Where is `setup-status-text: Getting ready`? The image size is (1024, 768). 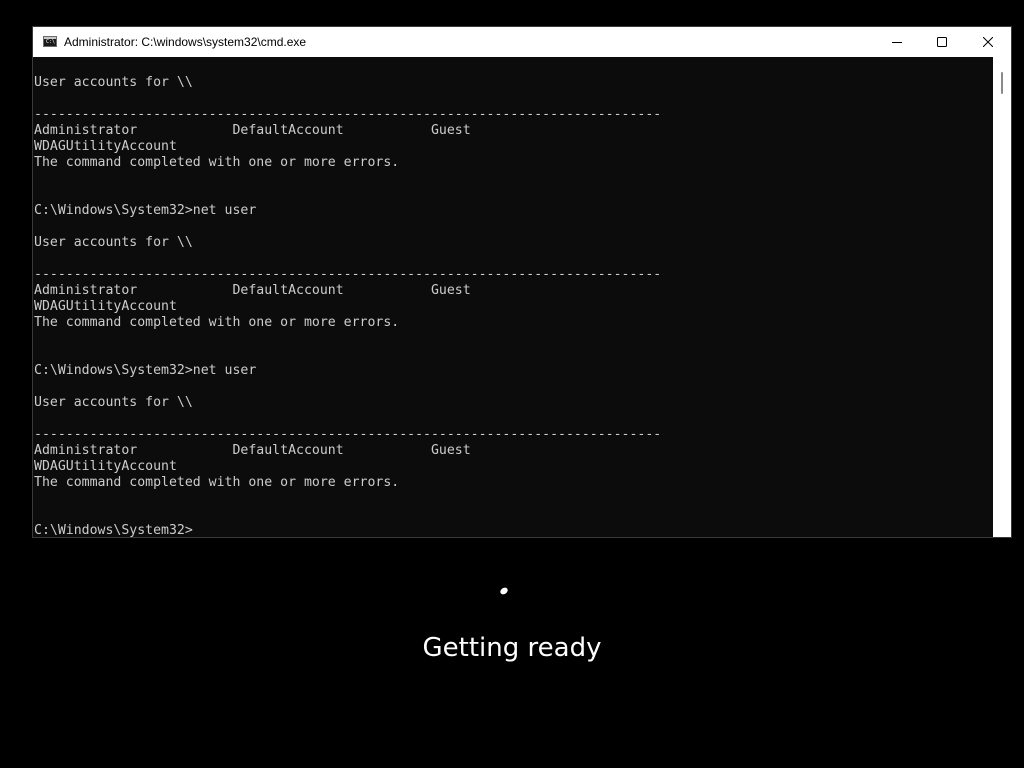 setup-status-text: Getting ready is located at coordinates (512, 648).